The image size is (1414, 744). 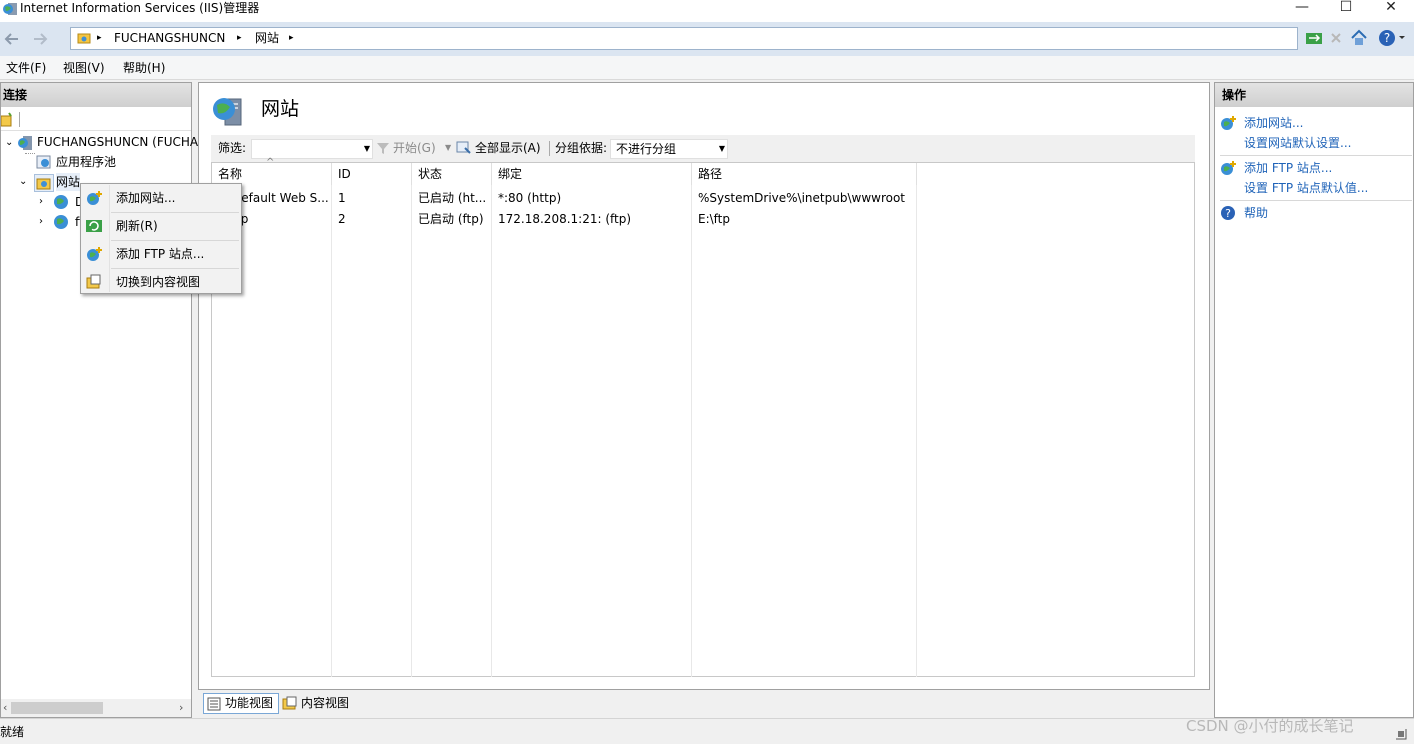 I want to click on content-view-label: 内容视图, so click(x=325, y=703).